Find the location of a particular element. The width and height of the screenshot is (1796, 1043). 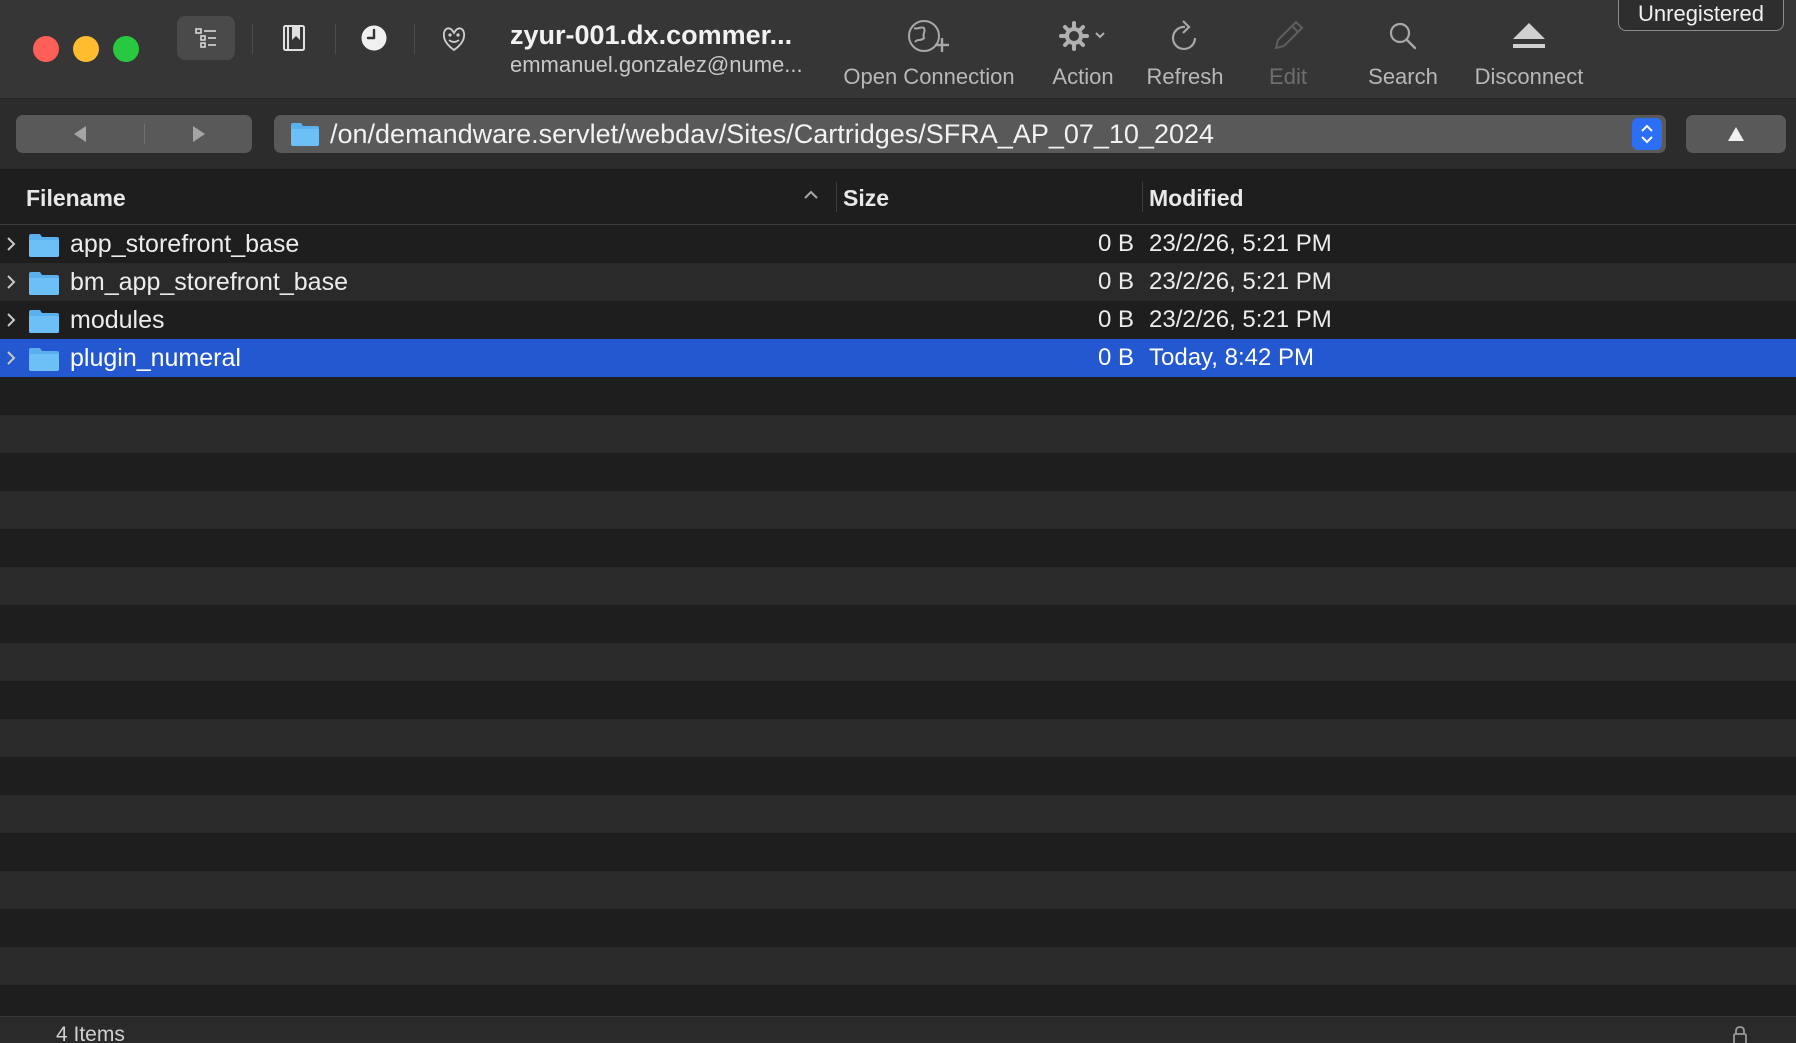

parent-directory-button is located at coordinates (1736, 134).